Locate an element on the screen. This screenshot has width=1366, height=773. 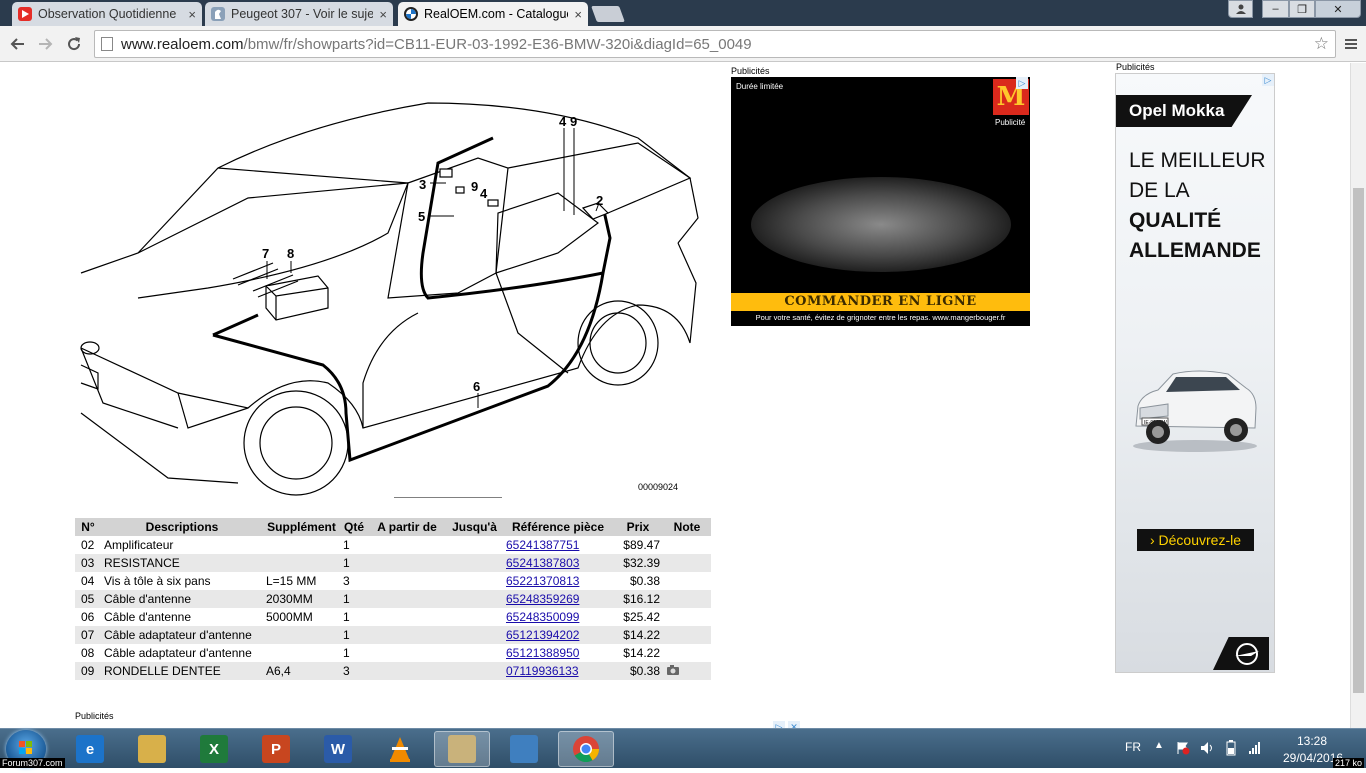
minimize-button: – is located at coordinates (1275, 9).